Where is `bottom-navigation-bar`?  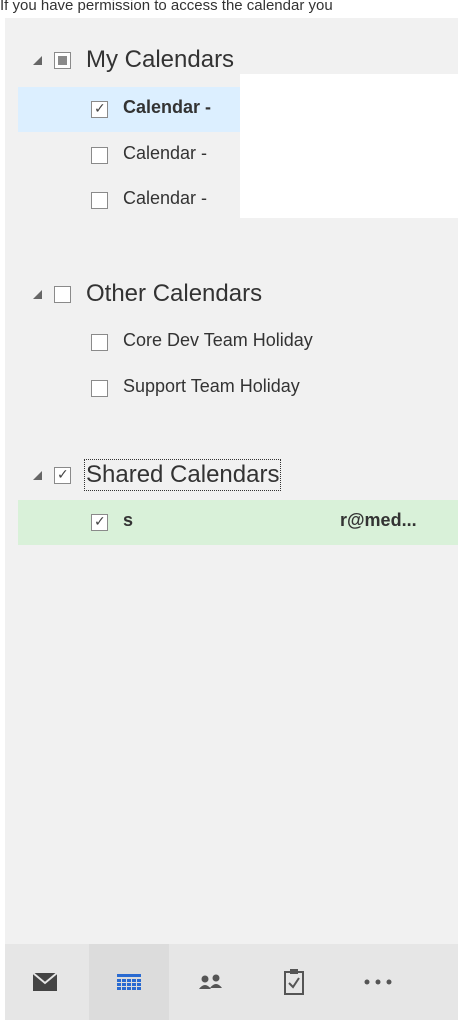
bottom-navigation-bar is located at coordinates (231, 982).